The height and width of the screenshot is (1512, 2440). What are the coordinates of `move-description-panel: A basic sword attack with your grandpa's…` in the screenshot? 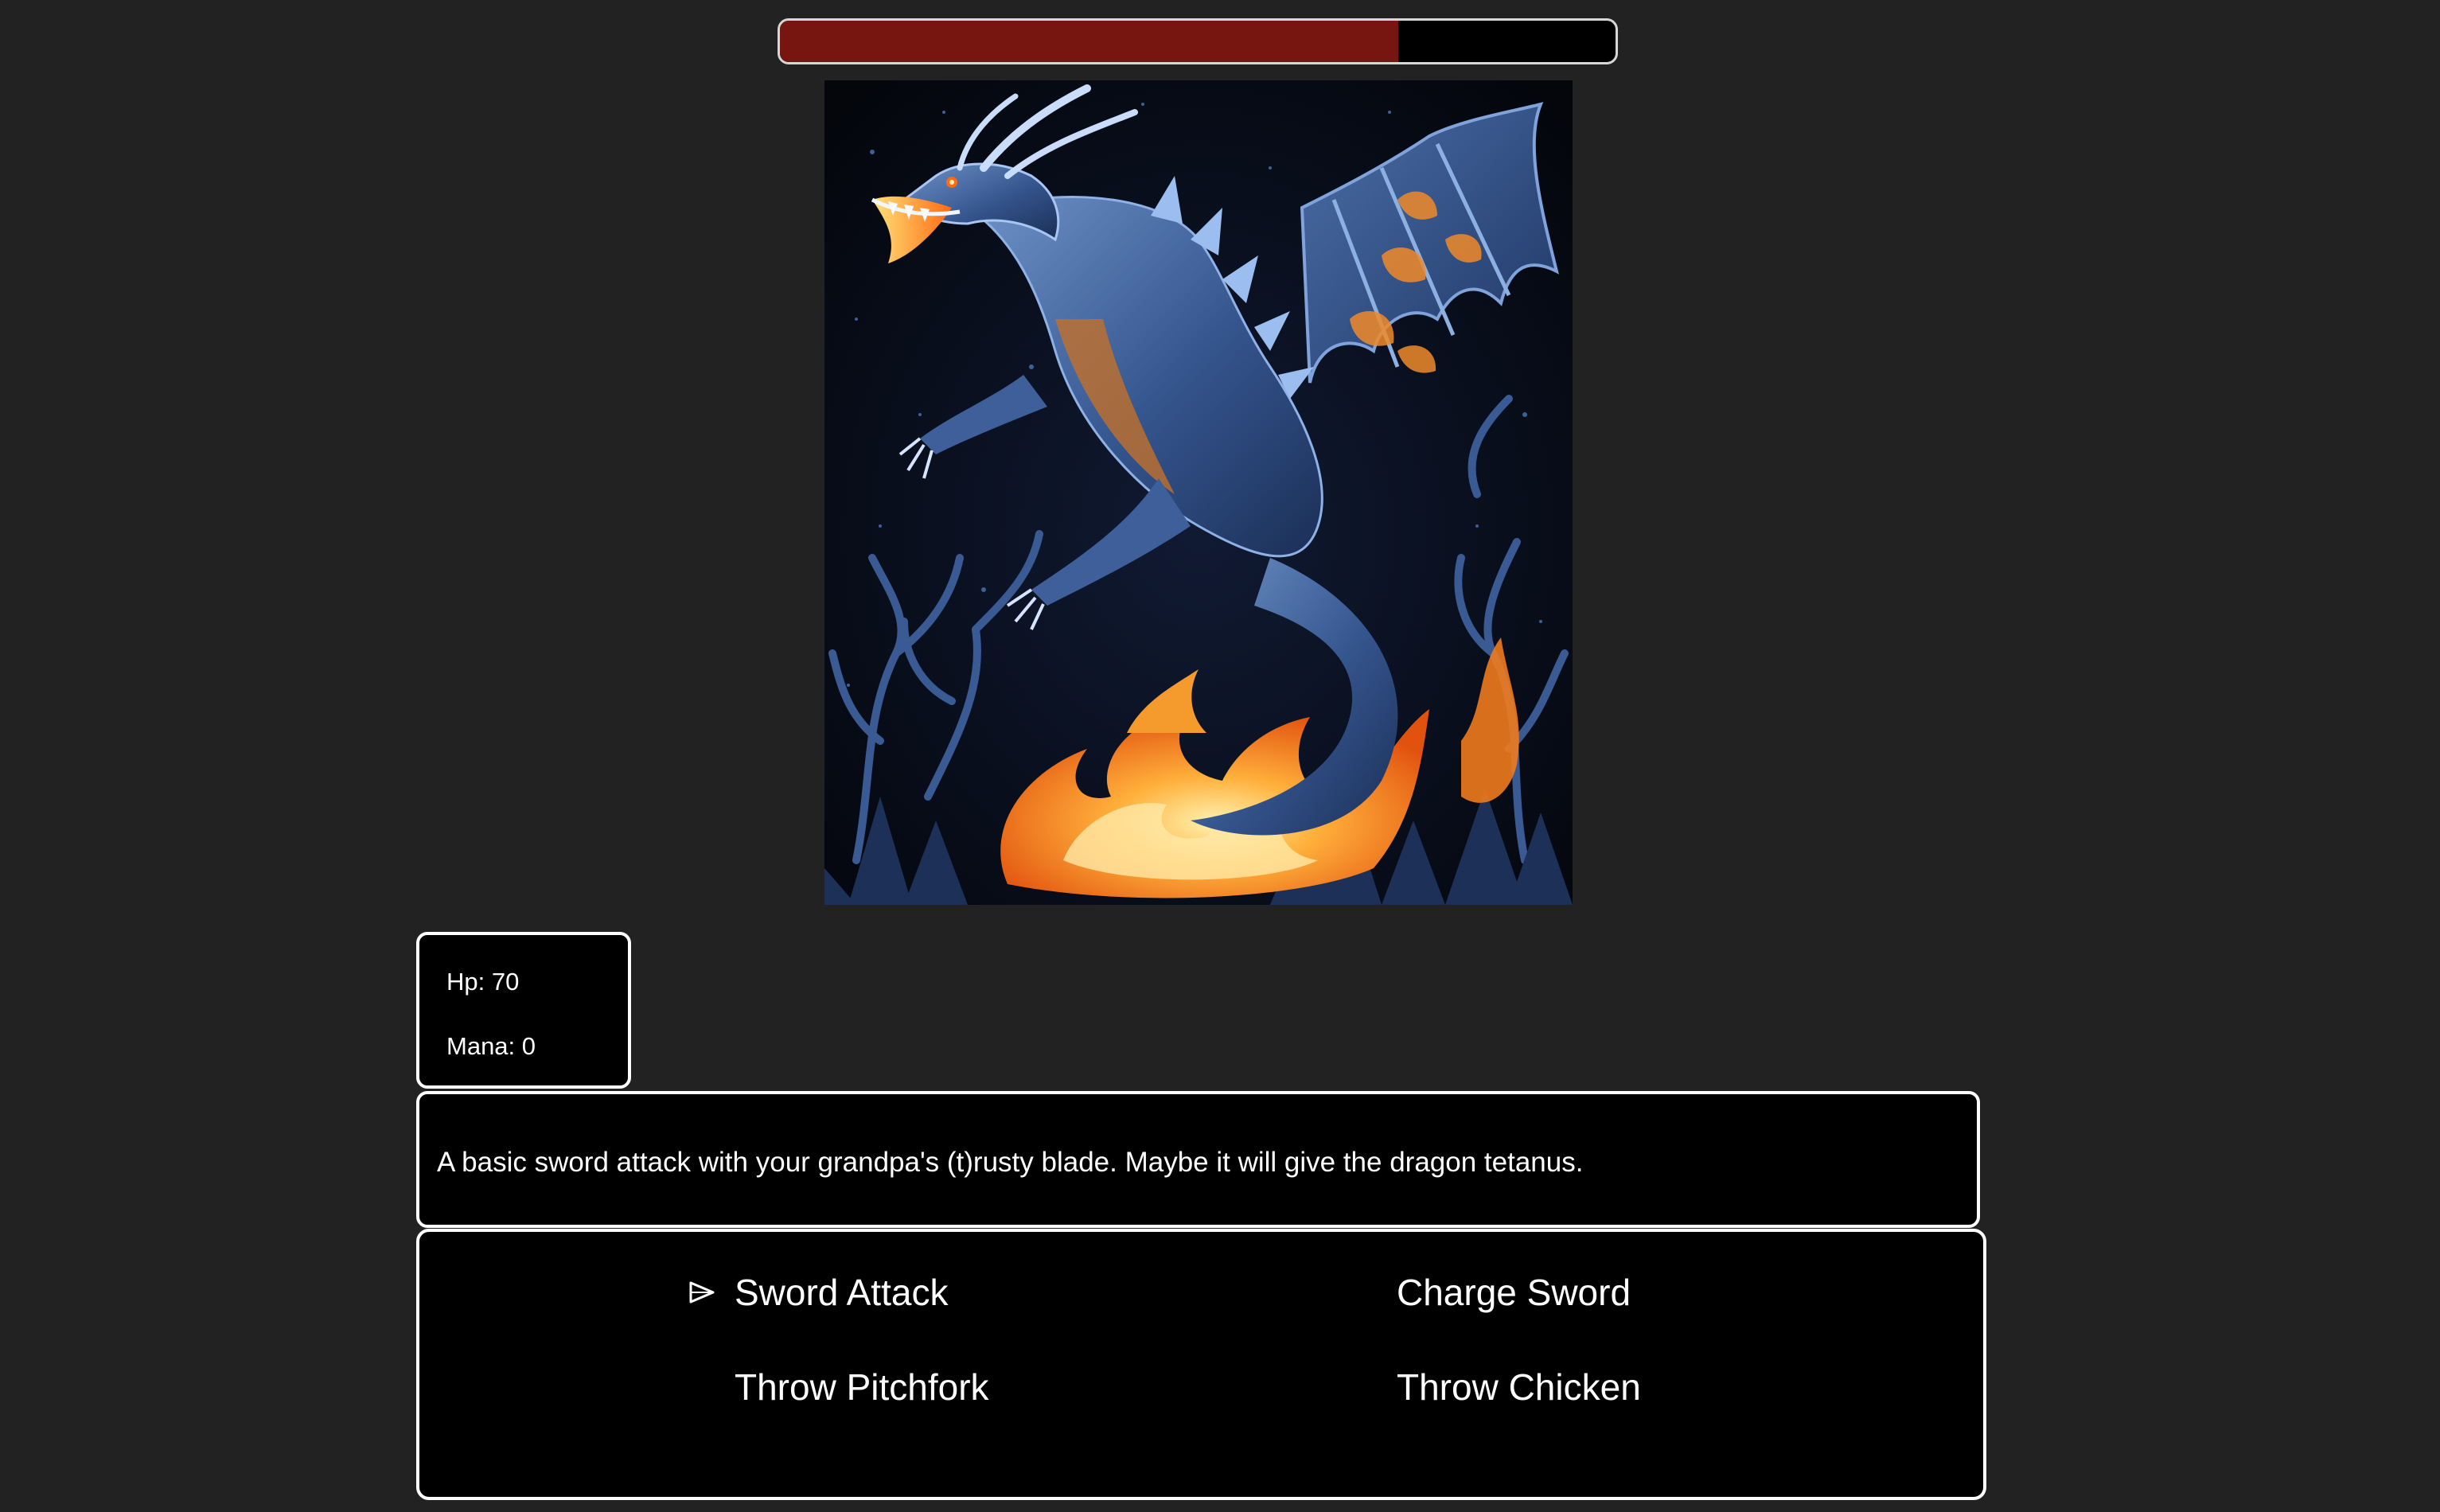 It's located at (1198, 1159).